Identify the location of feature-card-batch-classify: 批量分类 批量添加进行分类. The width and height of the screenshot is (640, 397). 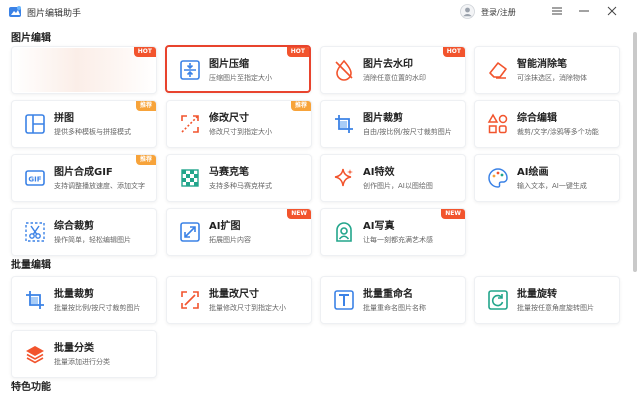
(84, 354).